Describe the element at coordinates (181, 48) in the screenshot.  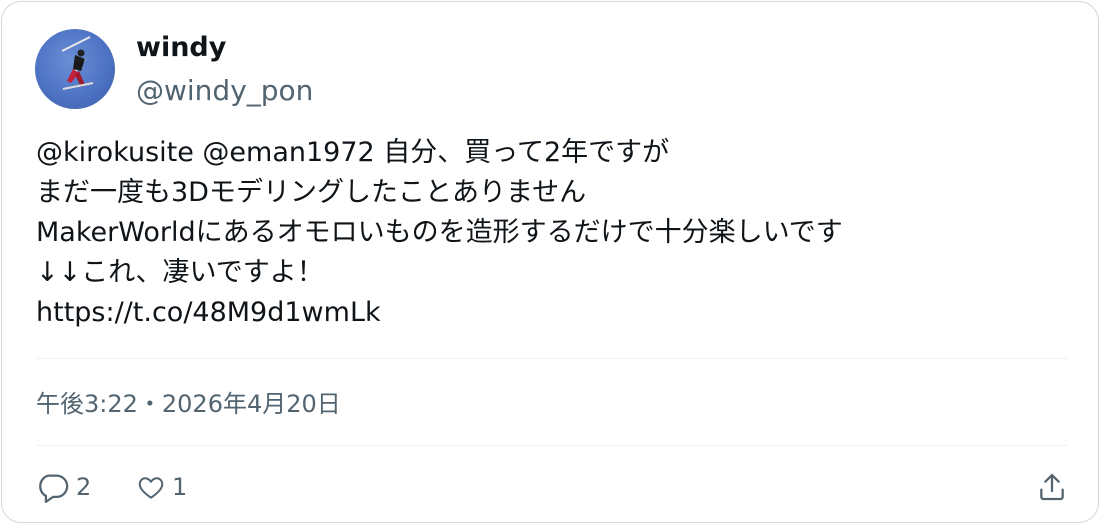
I see `author-display-name: windy` at that location.